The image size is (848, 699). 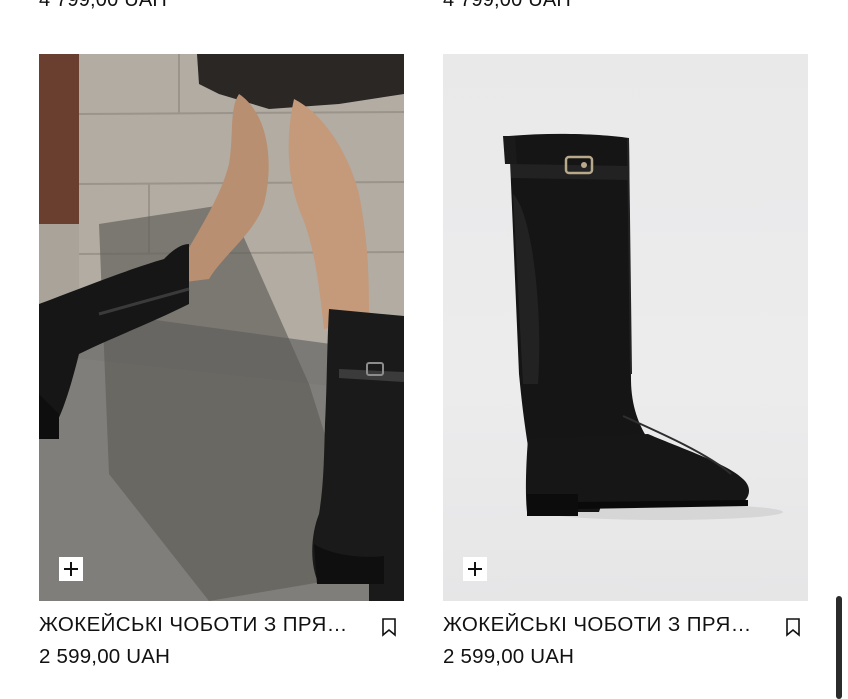 What do you see at coordinates (839, 647) in the screenshot?
I see `scrollbar` at bounding box center [839, 647].